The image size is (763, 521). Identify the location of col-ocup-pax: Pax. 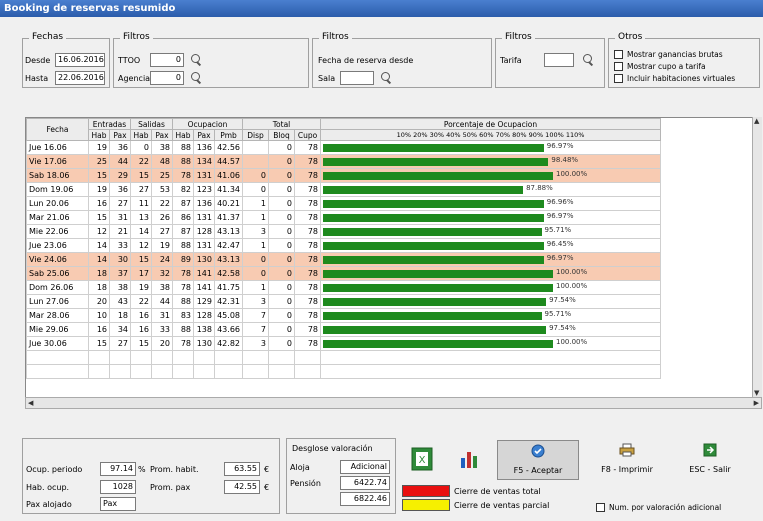
(204, 135).